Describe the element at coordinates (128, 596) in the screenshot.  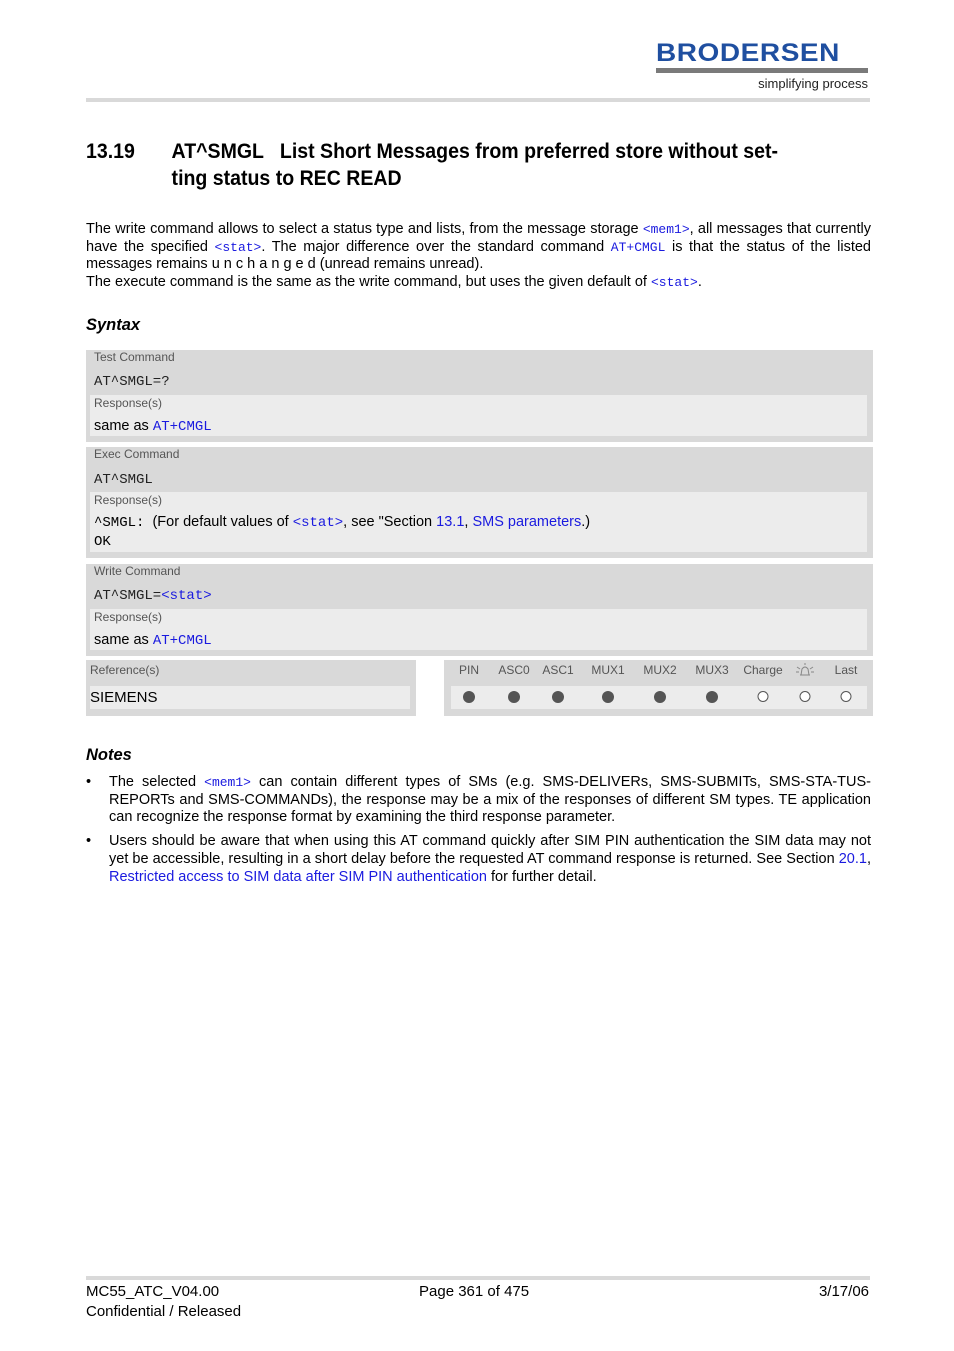
I see `command-prefix: AT^SMGL=` at that location.